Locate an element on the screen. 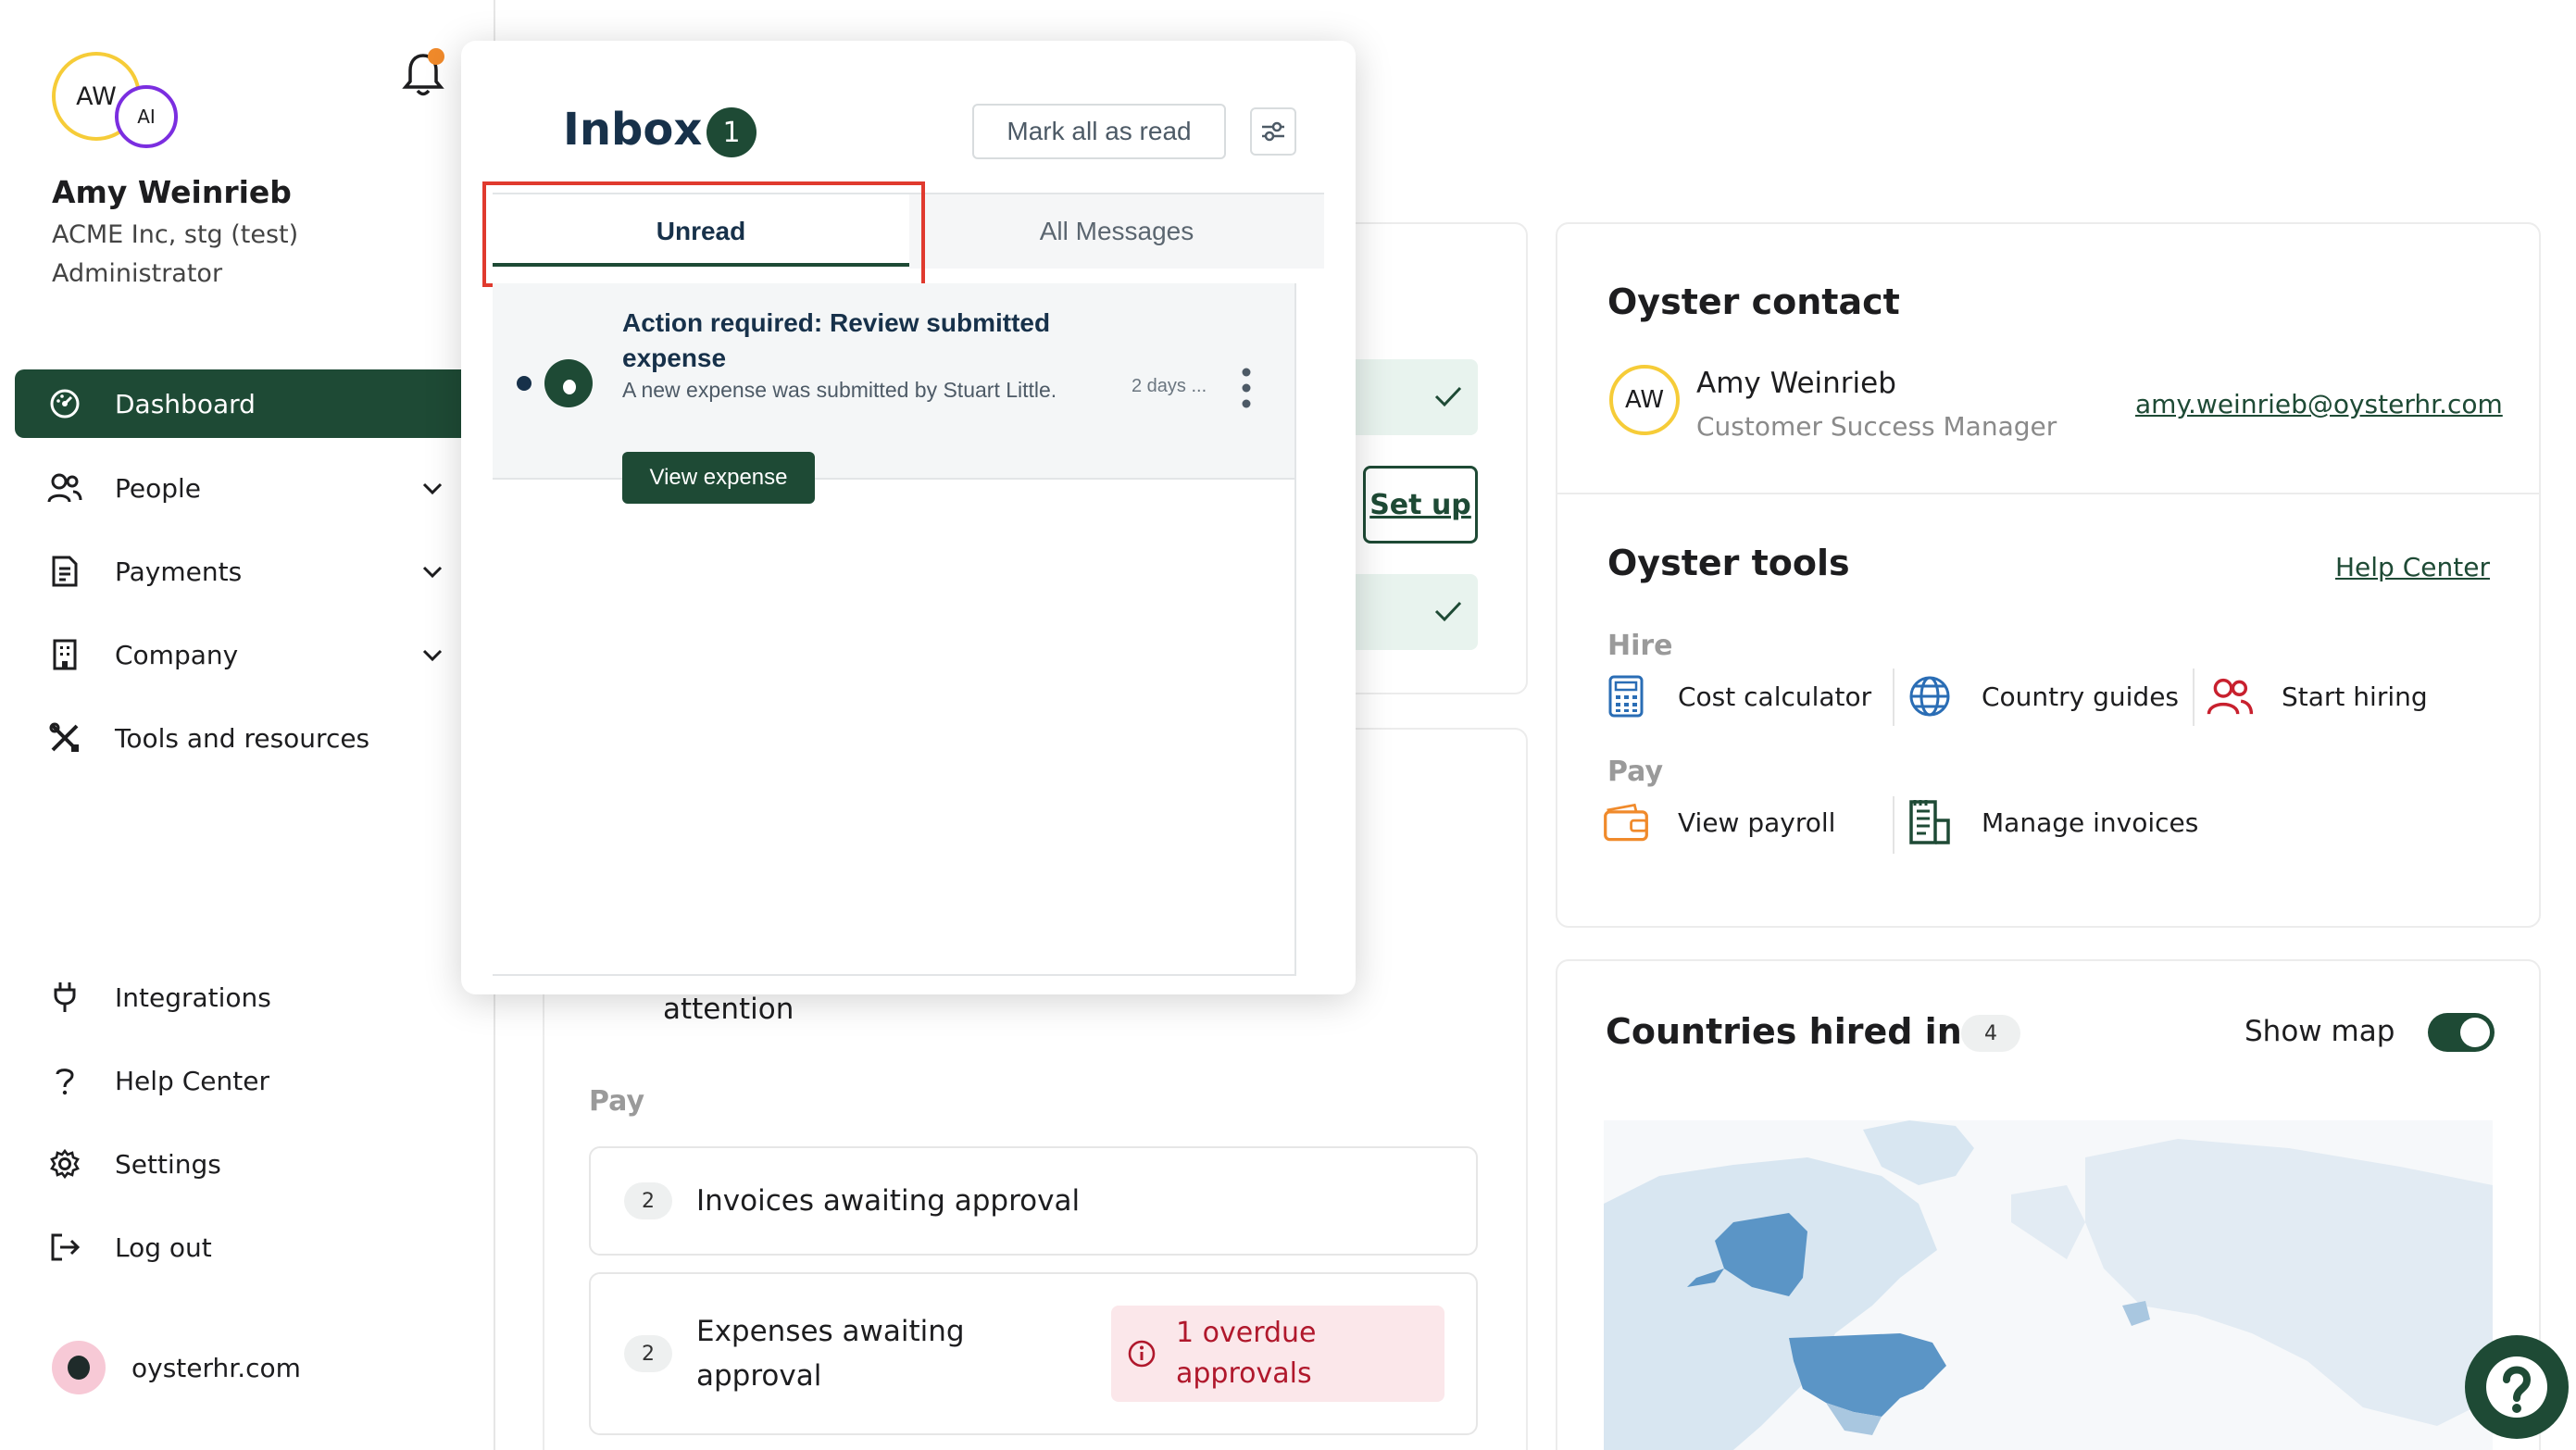 Image resolution: width=2576 pixels, height=1450 pixels. nav-tools: Tools and resources is located at coordinates (255, 738).